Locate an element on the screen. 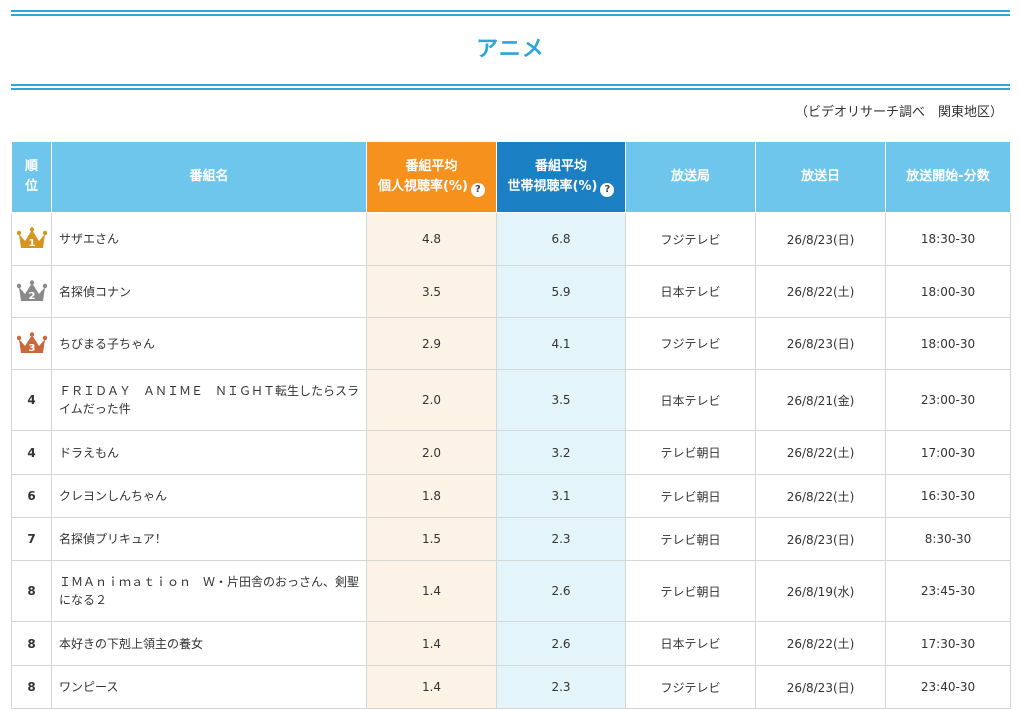  start-duration: 8:30-30 is located at coordinates (948, 539).